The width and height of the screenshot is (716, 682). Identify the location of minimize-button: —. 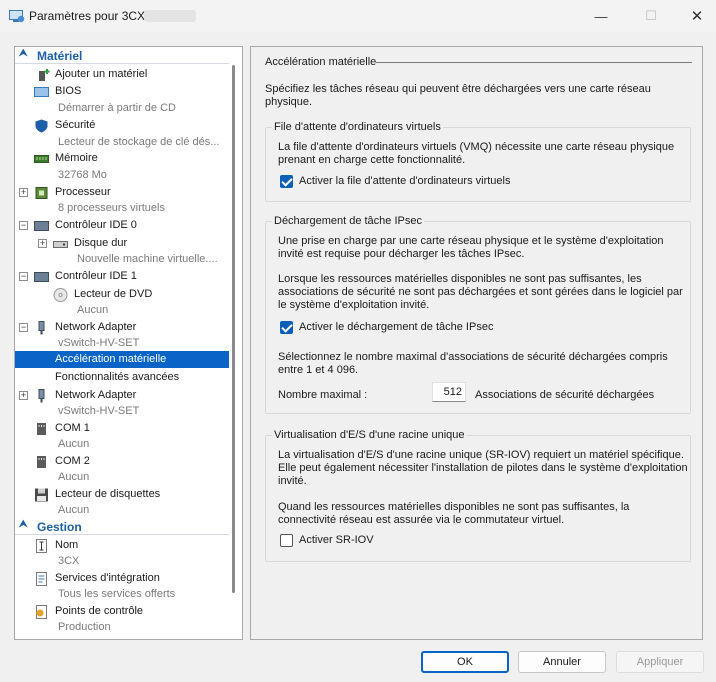
(601, 16).